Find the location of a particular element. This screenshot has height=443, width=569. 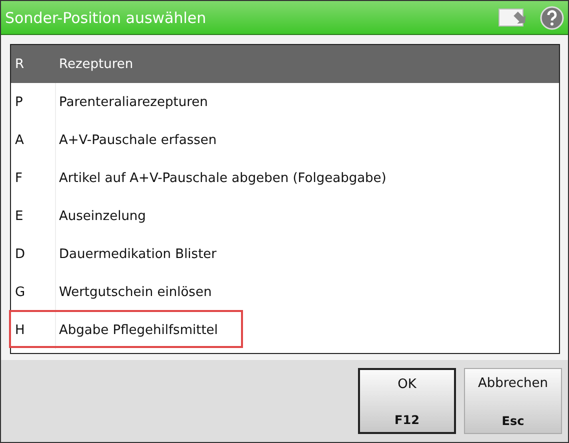

list-item: A A+V-Pauschale erfassen is located at coordinates (285, 140).